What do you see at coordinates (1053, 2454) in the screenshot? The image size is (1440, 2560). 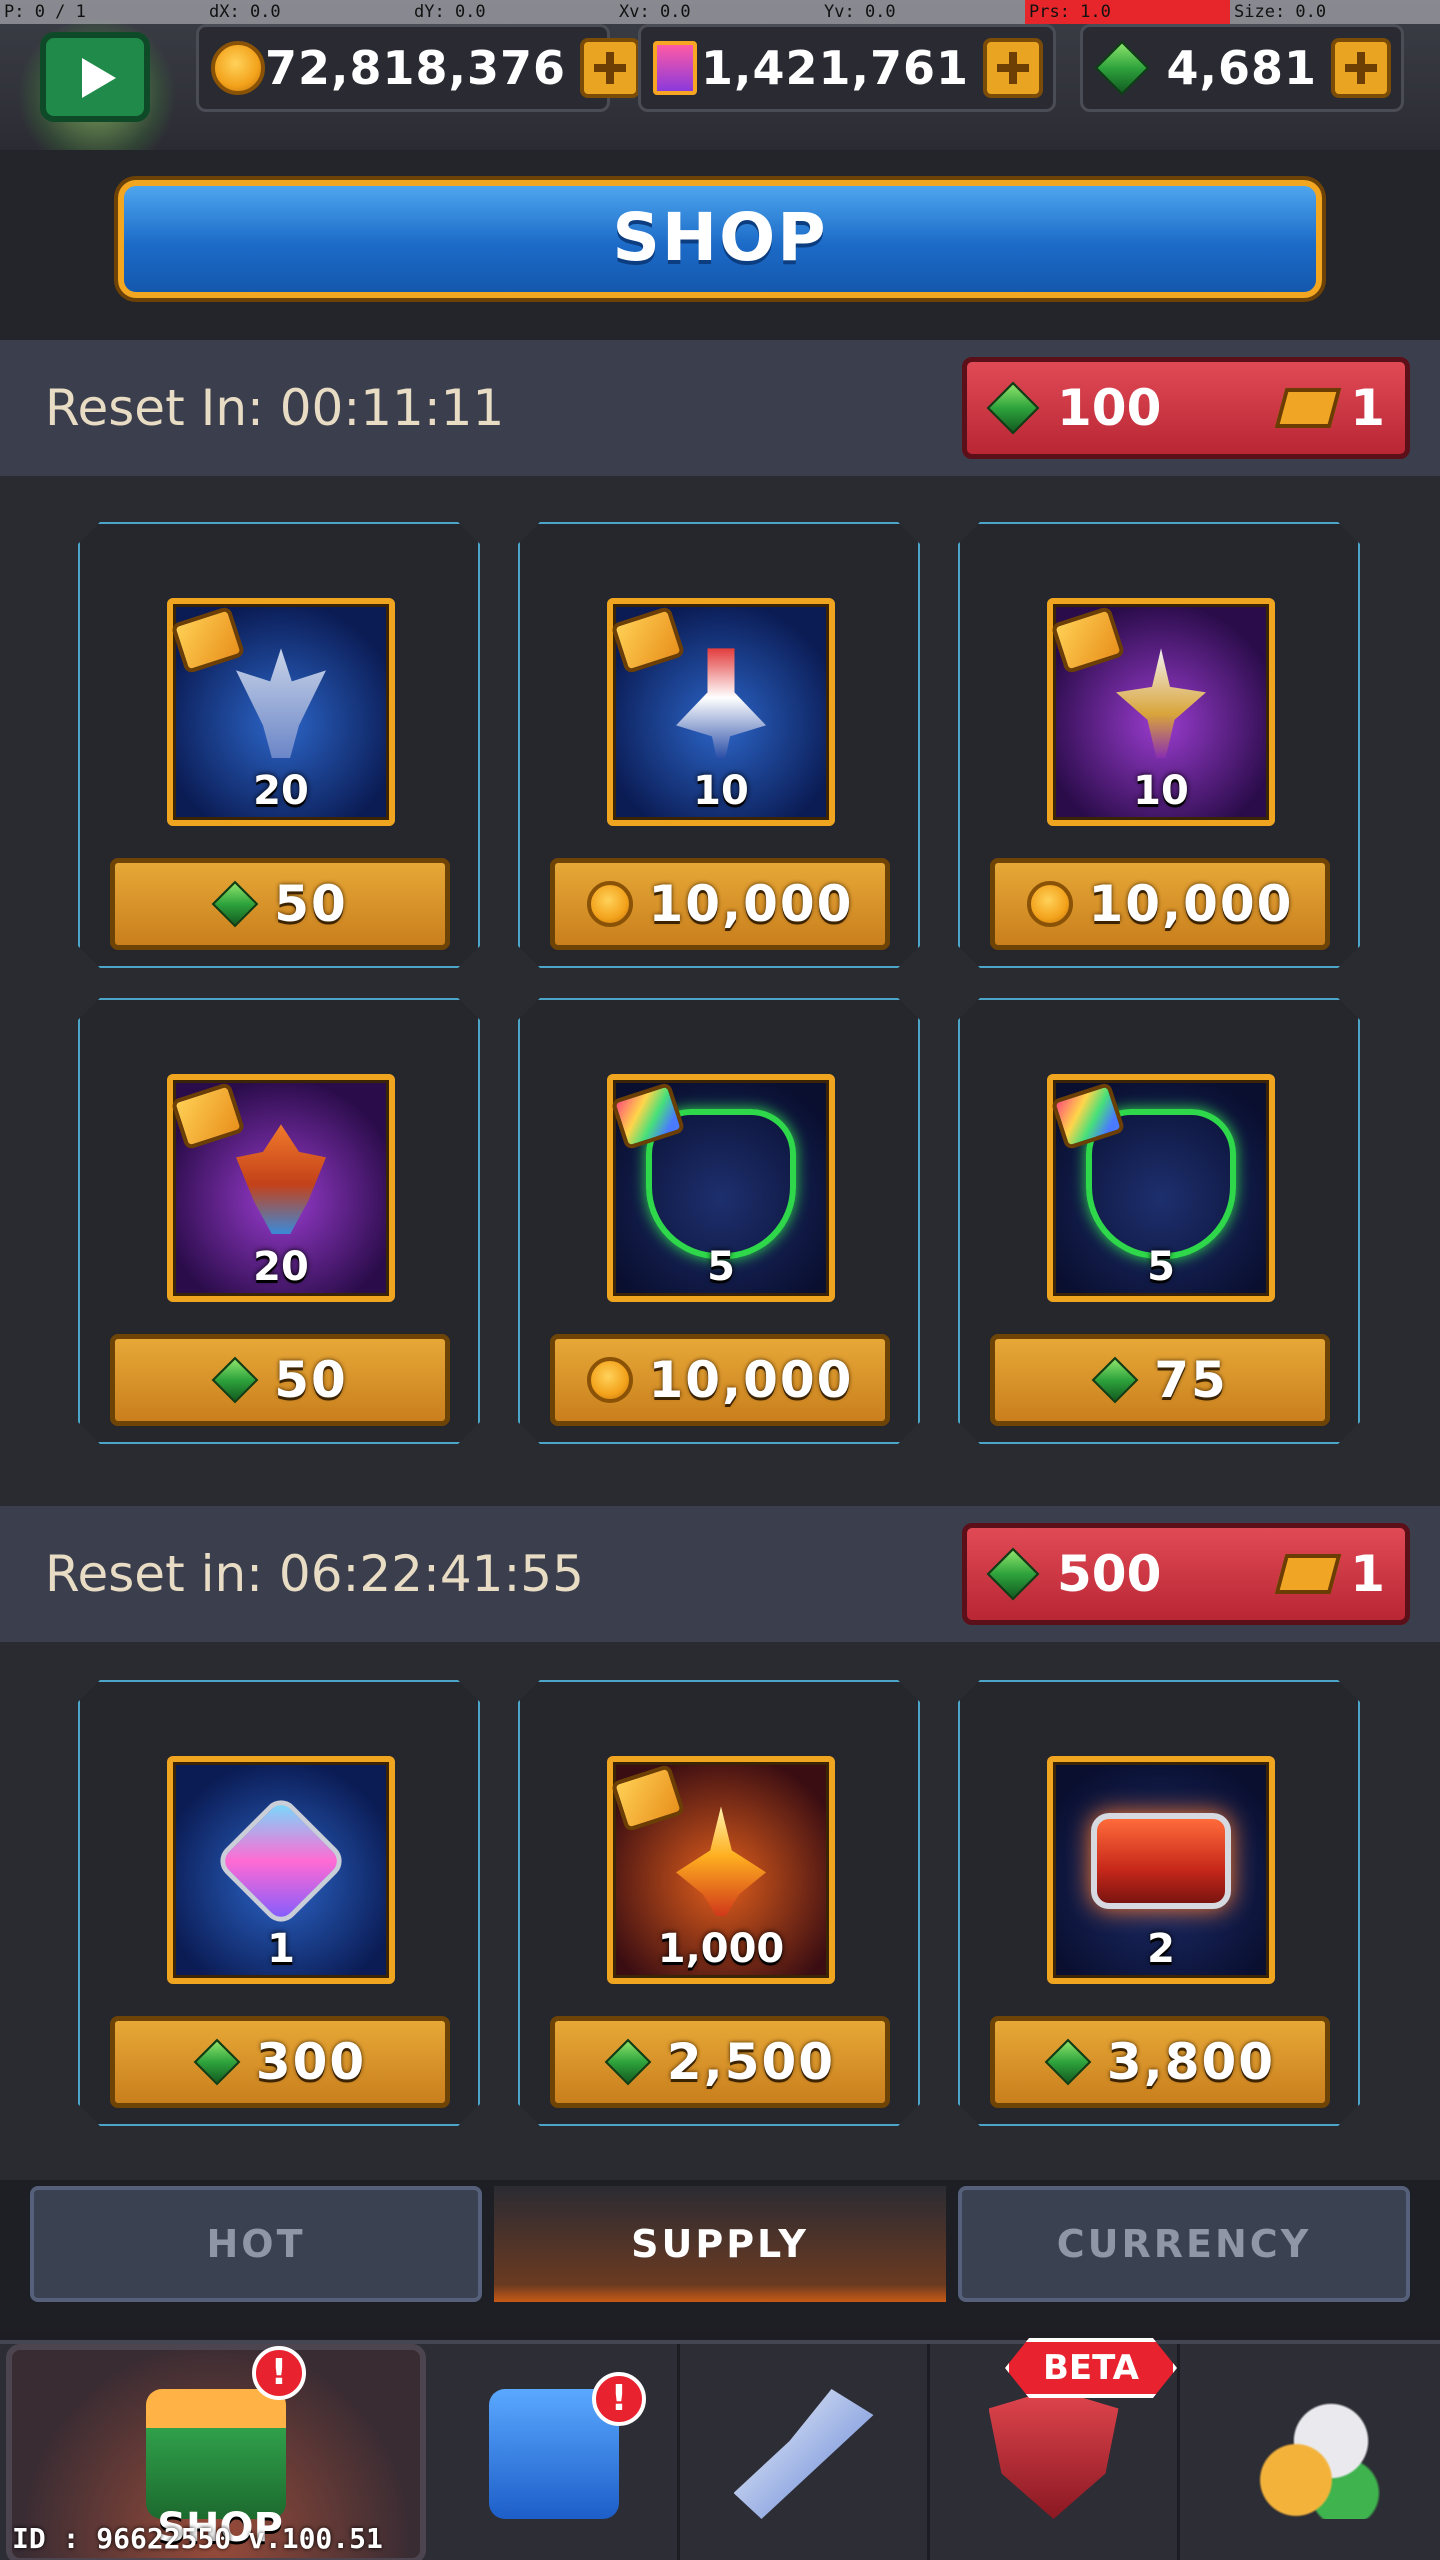 I see `winged-shield-icon` at bounding box center [1053, 2454].